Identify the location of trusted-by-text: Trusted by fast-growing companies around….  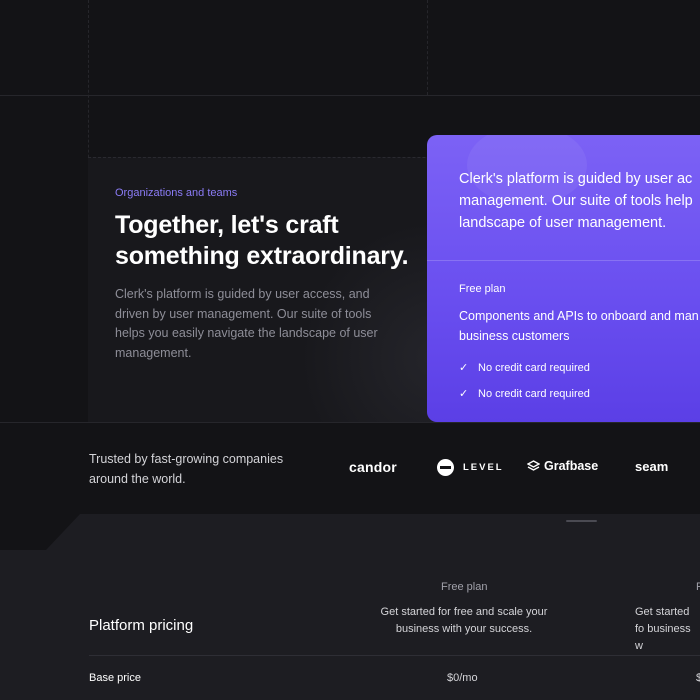
(186, 469).